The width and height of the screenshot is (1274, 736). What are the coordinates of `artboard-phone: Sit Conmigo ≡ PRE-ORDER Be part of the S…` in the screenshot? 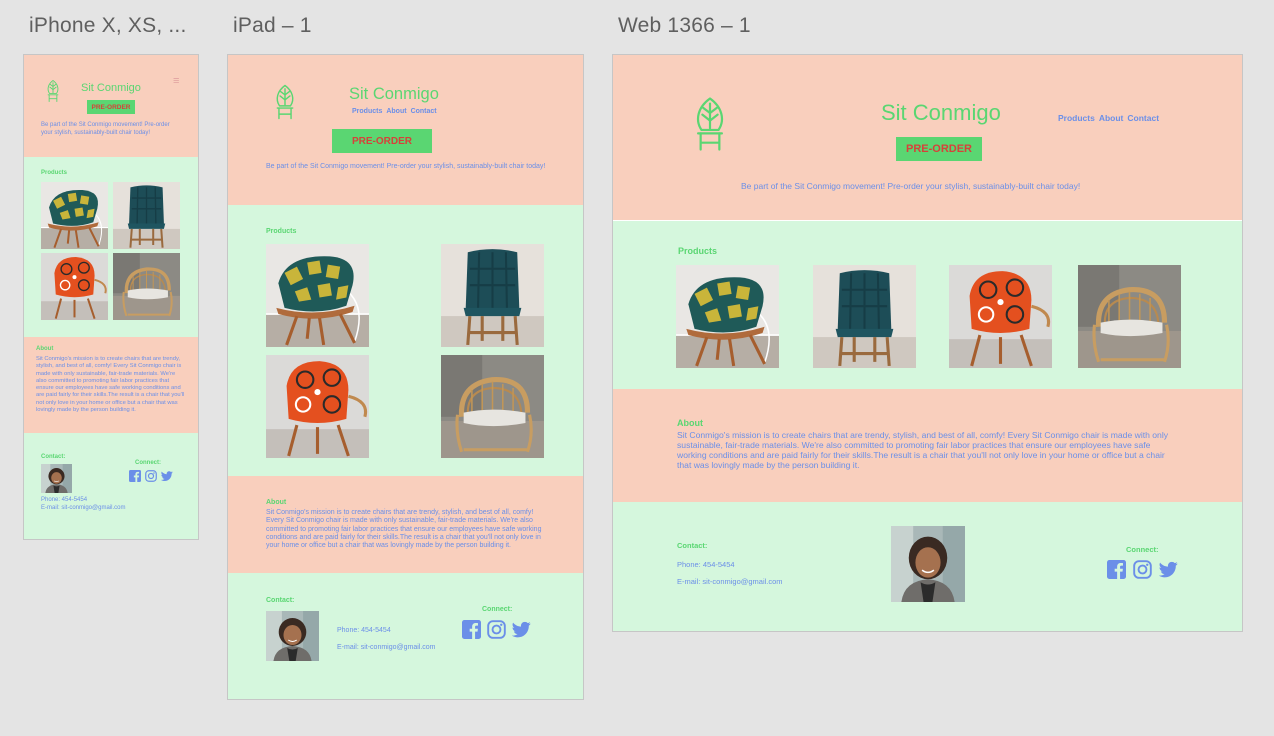 It's located at (111, 297).